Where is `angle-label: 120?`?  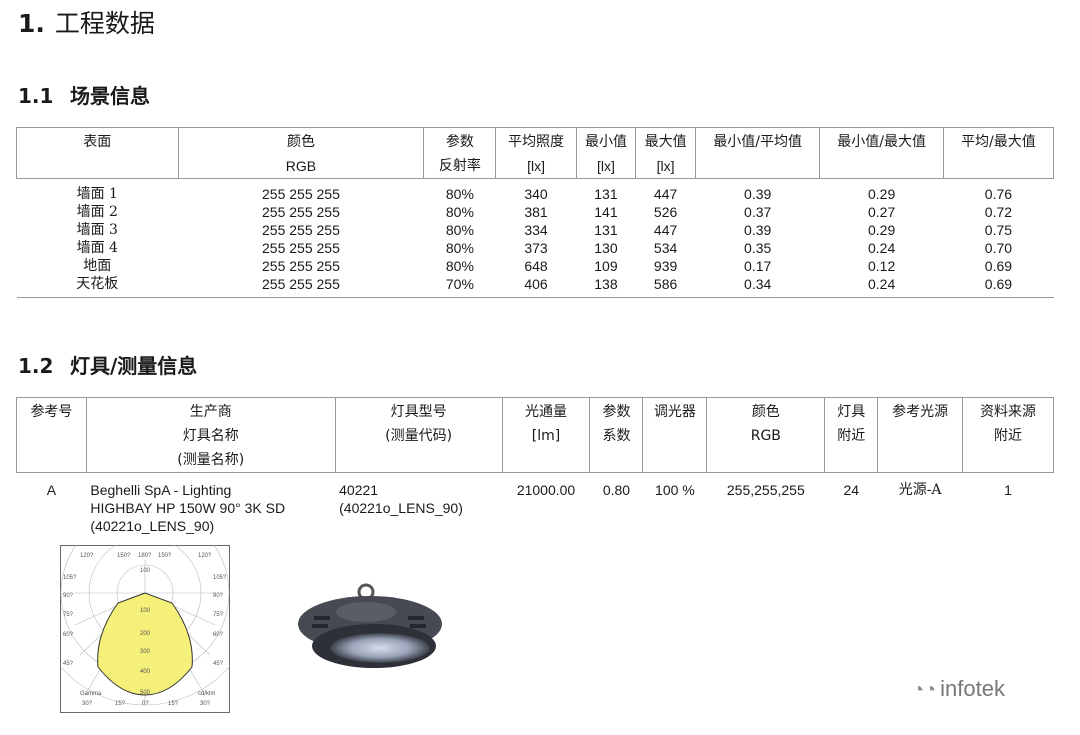
angle-label: 120? is located at coordinates (87, 556).